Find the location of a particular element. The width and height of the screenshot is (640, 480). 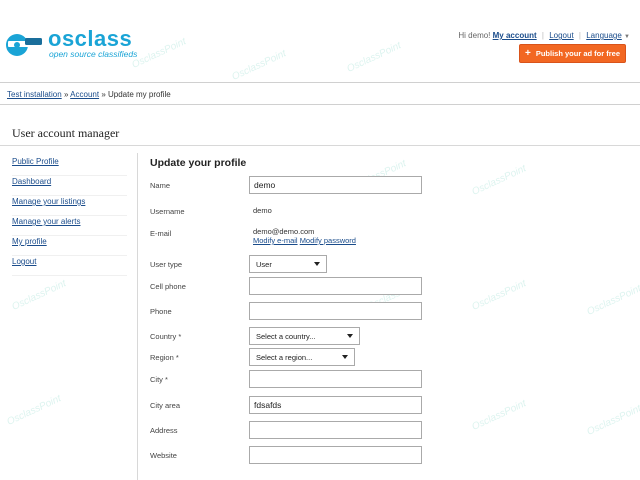

logout-link: Logout is located at coordinates (561, 35).